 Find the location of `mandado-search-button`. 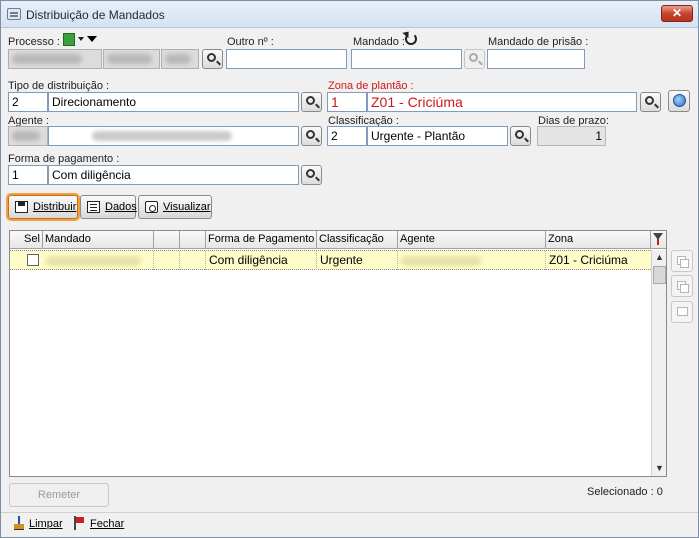

mandado-search-button is located at coordinates (474, 59).